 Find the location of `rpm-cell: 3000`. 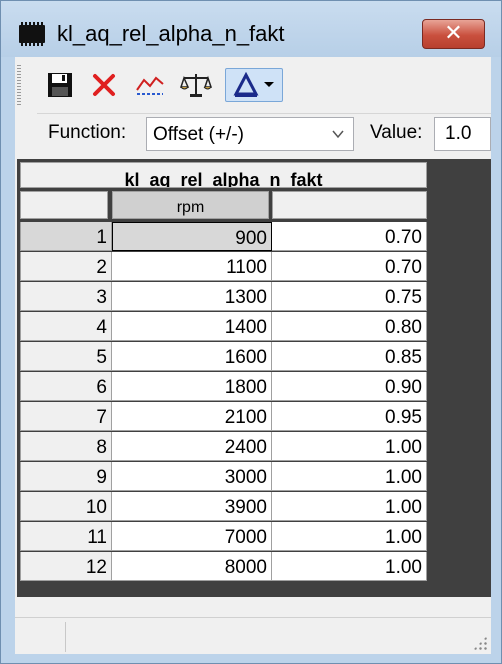

rpm-cell: 3000 is located at coordinates (192, 476).